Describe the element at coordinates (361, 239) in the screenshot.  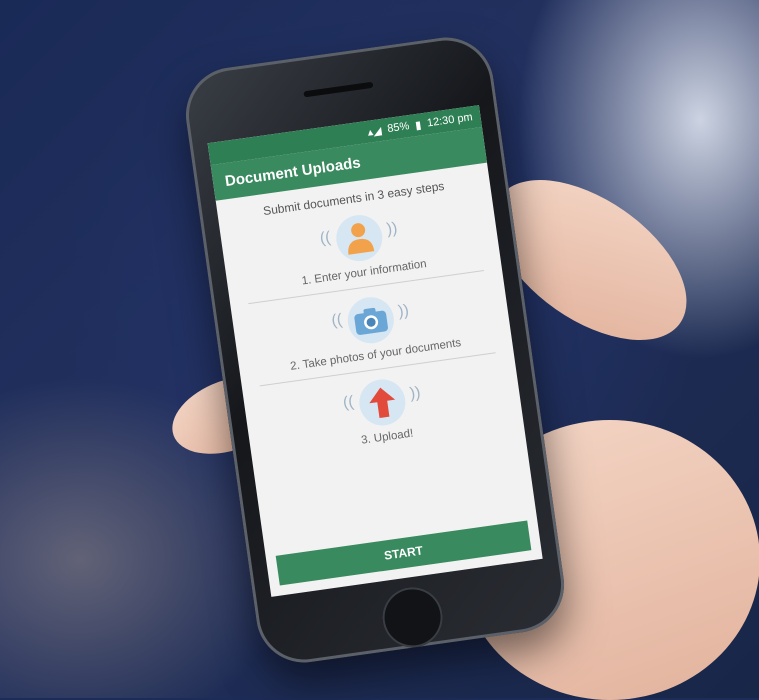
I see `person-icon` at that location.